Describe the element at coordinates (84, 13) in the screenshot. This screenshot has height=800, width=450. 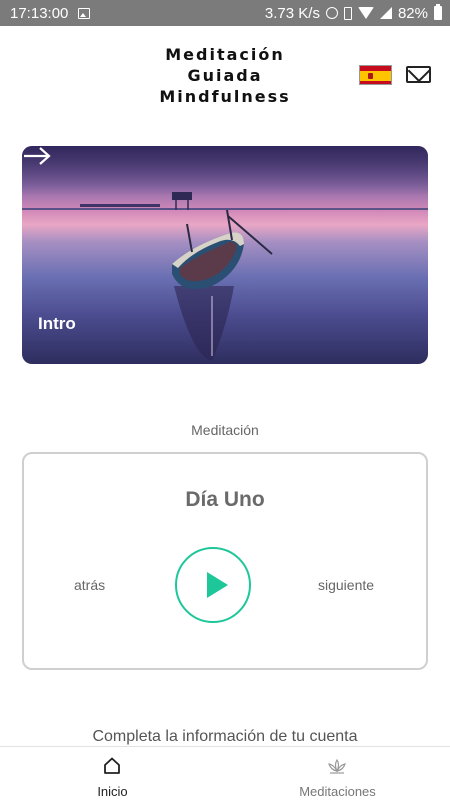
I see `image-notification-icon` at that location.